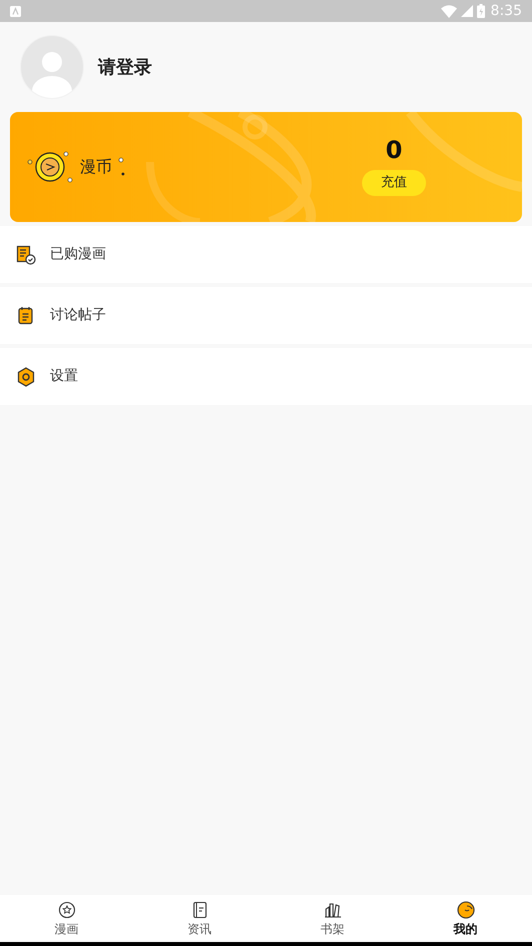  I want to click on receipt-check-icon, so click(26, 254).